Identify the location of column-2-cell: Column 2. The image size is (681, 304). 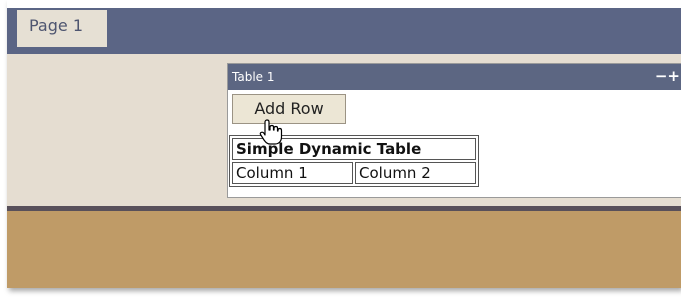
(415, 173).